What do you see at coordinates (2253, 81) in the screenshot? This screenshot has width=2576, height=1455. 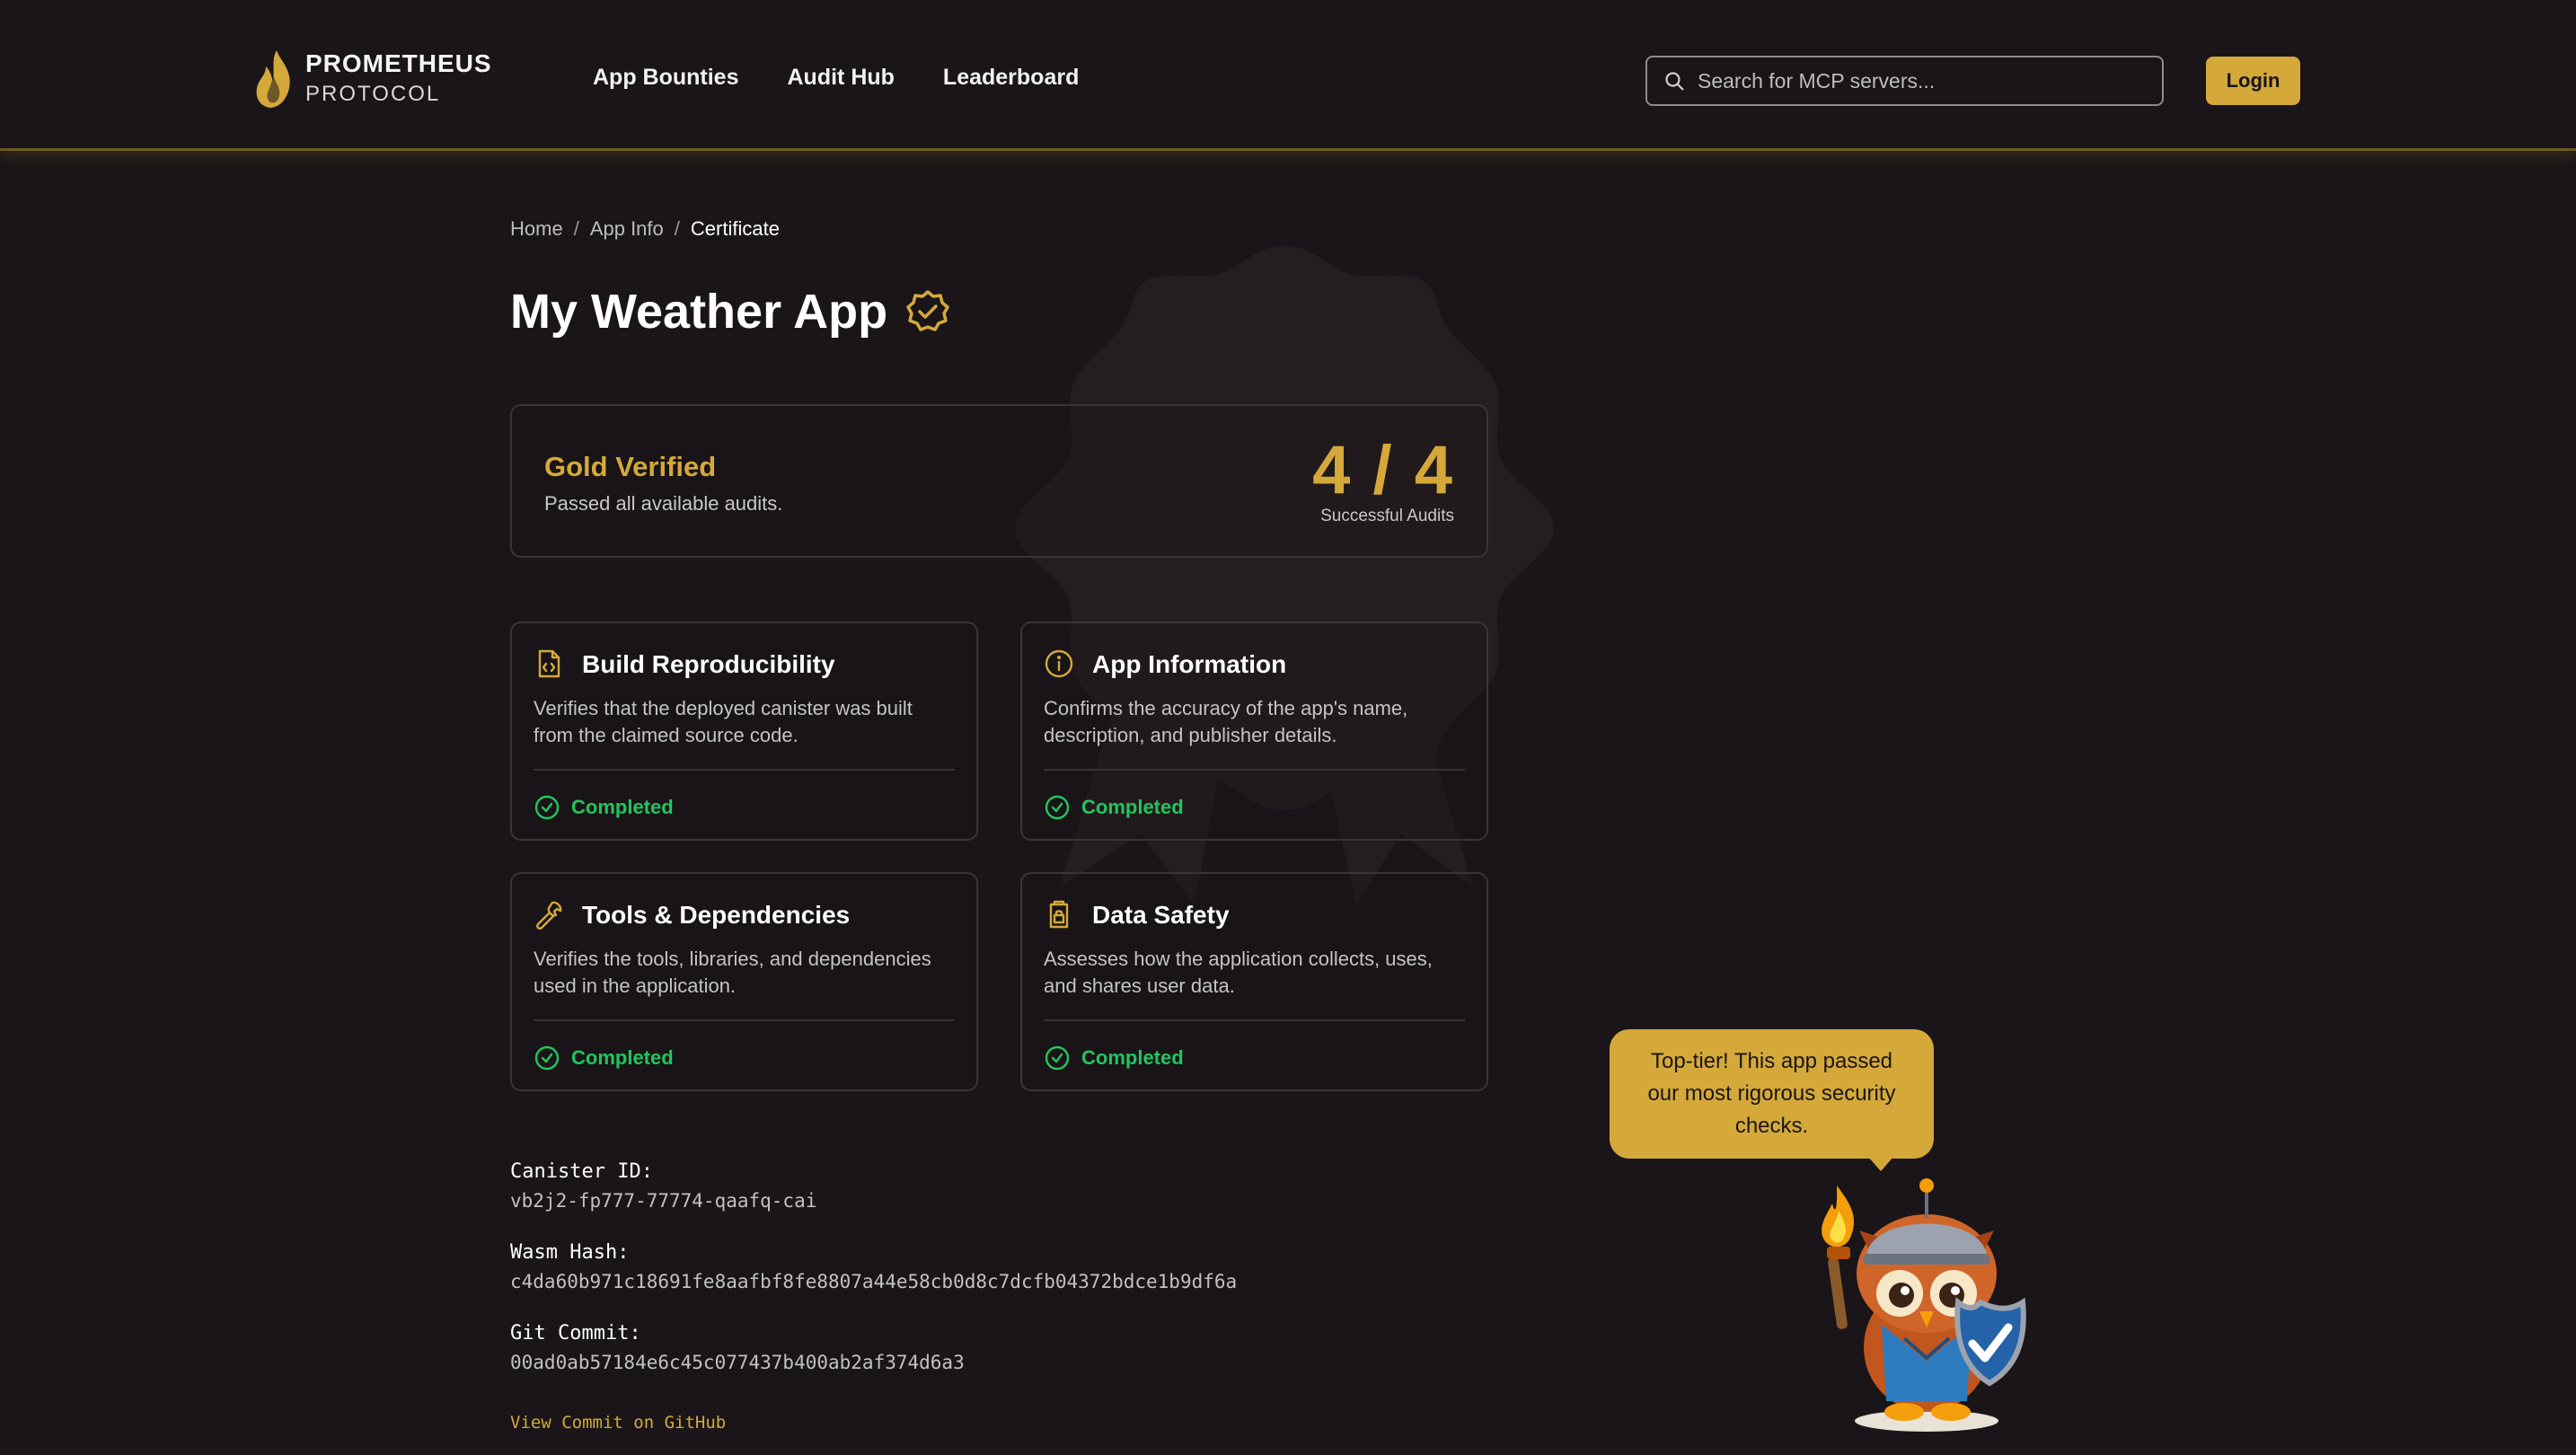 I see `login-button: Login` at bounding box center [2253, 81].